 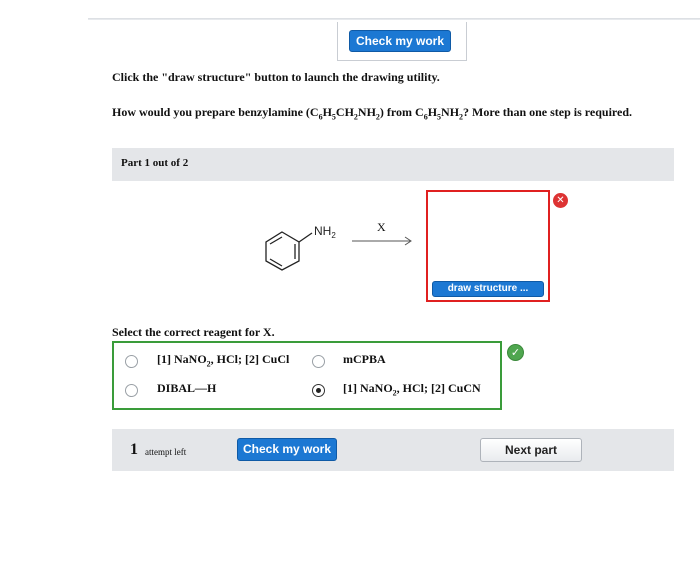 I want to click on attempts-text: attempt left, so click(x=166, y=452).